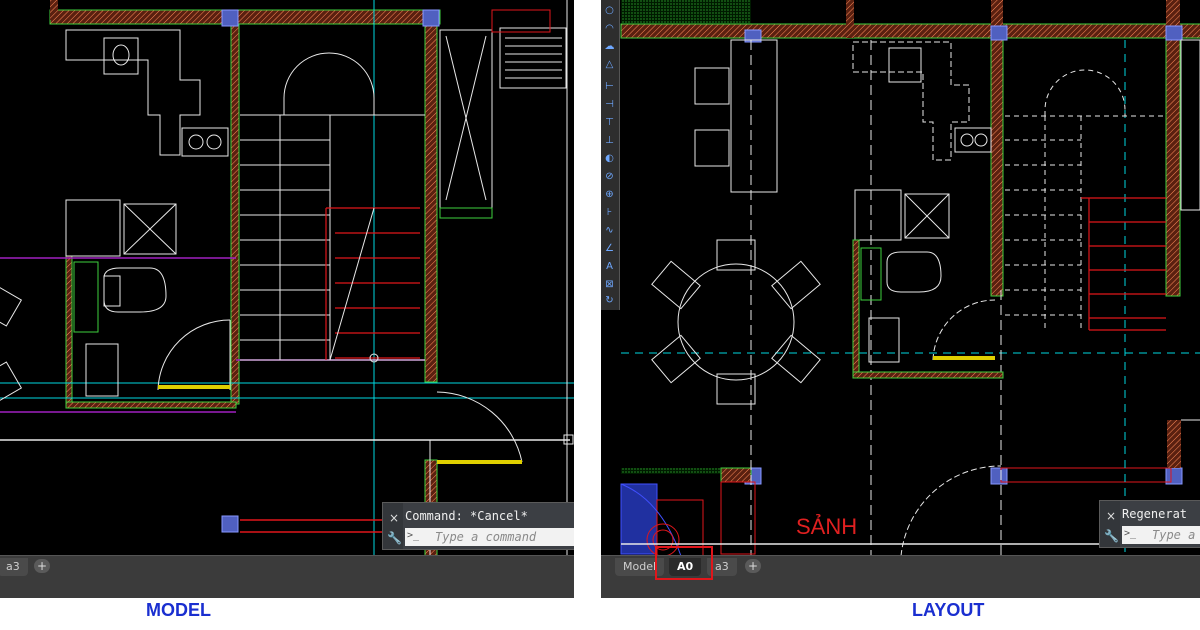 The width and height of the screenshot is (1200, 630). What do you see at coordinates (609, 28) in the screenshot?
I see `arc-tool-icon: ◠` at bounding box center [609, 28].